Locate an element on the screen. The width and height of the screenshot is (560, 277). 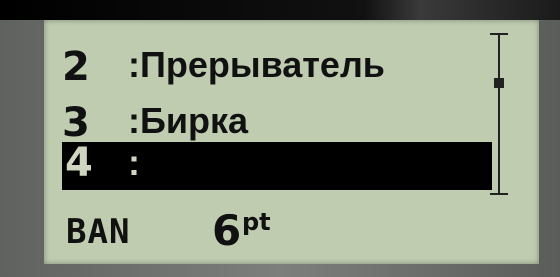
mode-indicator: BAN is located at coordinates (98, 232).